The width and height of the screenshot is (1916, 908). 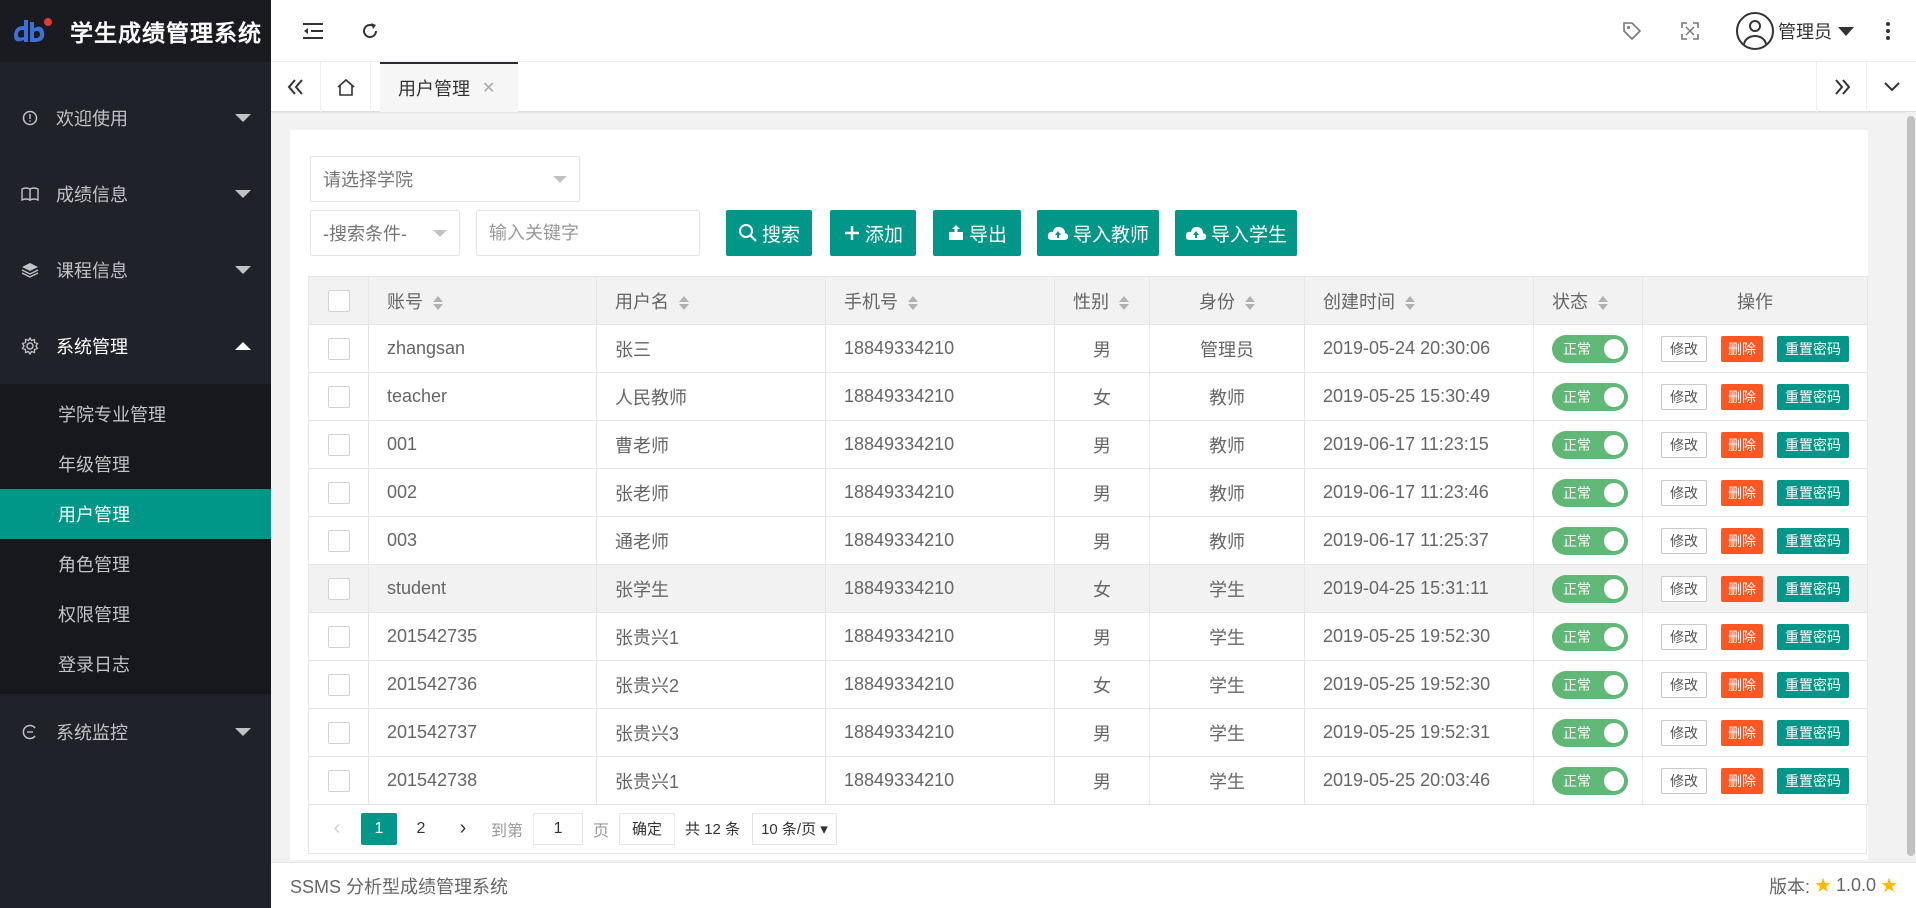 I want to click on import-student-button: 导入学生, so click(x=1236, y=233).